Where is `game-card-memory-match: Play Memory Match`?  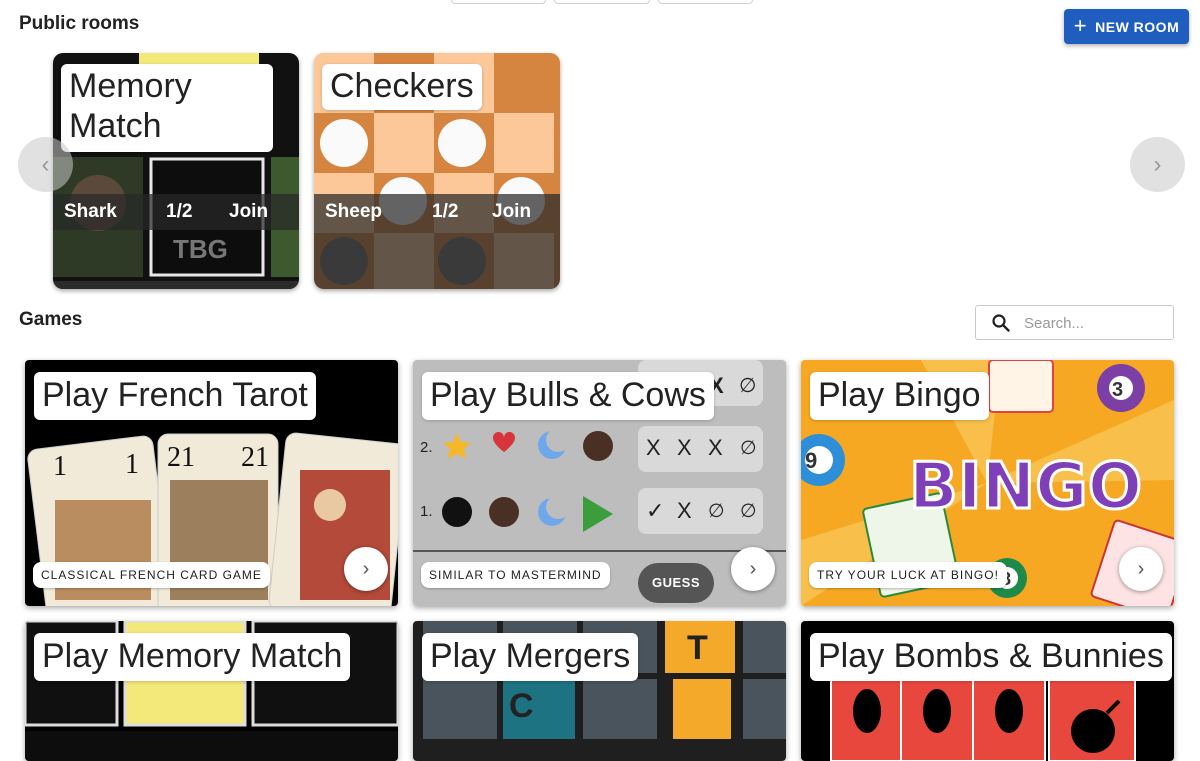
game-card-memory-match: Play Memory Match is located at coordinates (211, 691).